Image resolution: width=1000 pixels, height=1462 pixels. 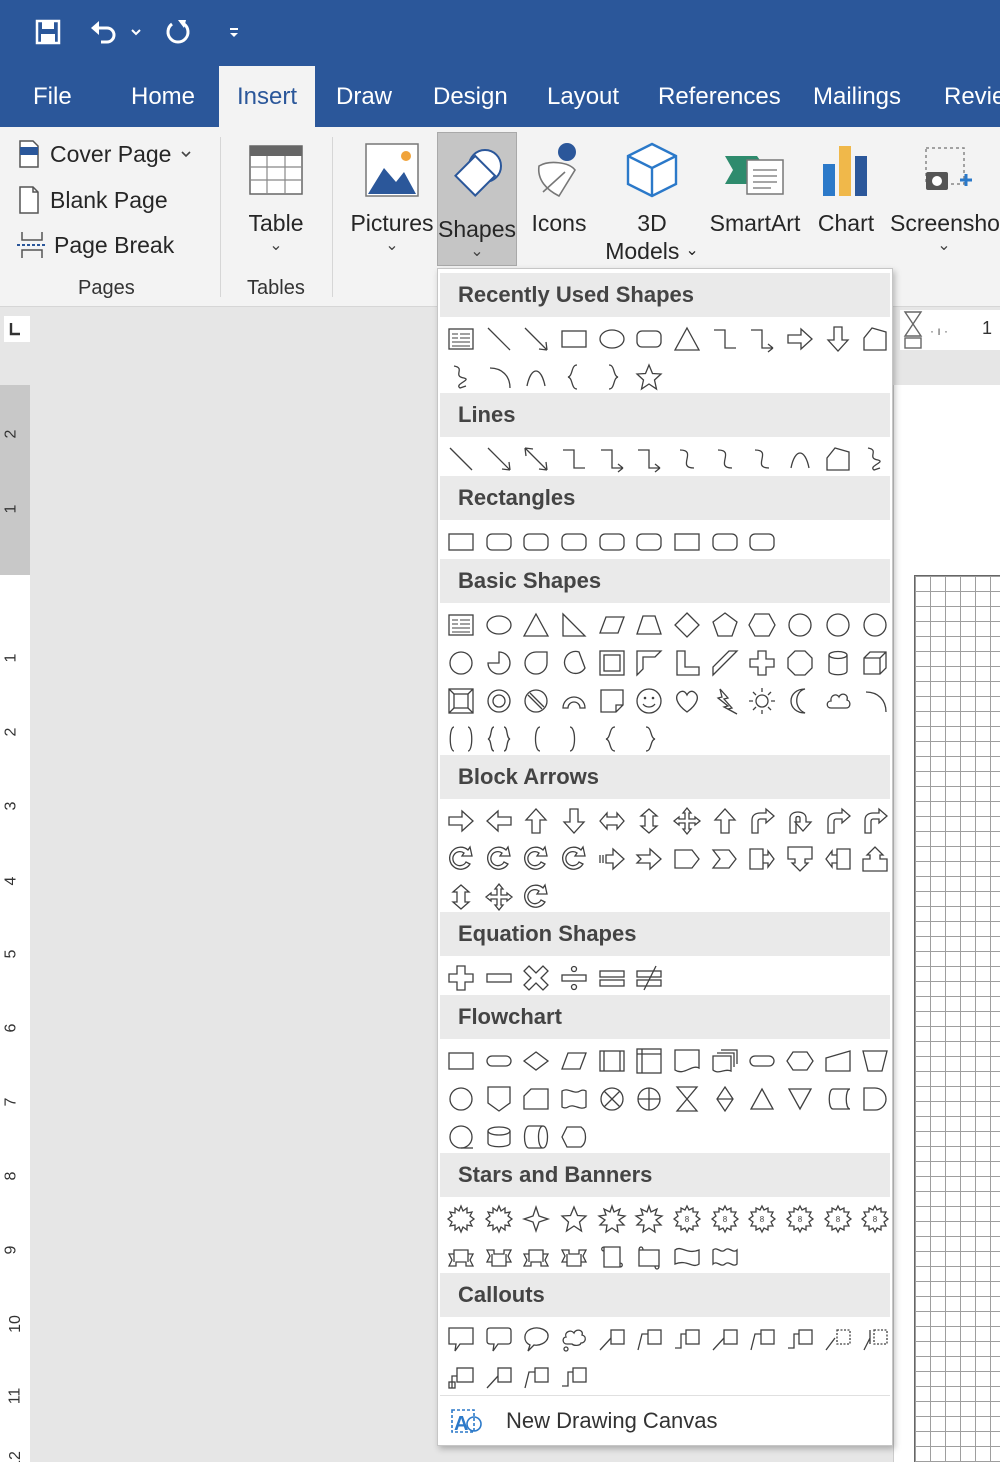 I want to click on shape-fcSeqAccess-icon, so click(x=461, y=1137).